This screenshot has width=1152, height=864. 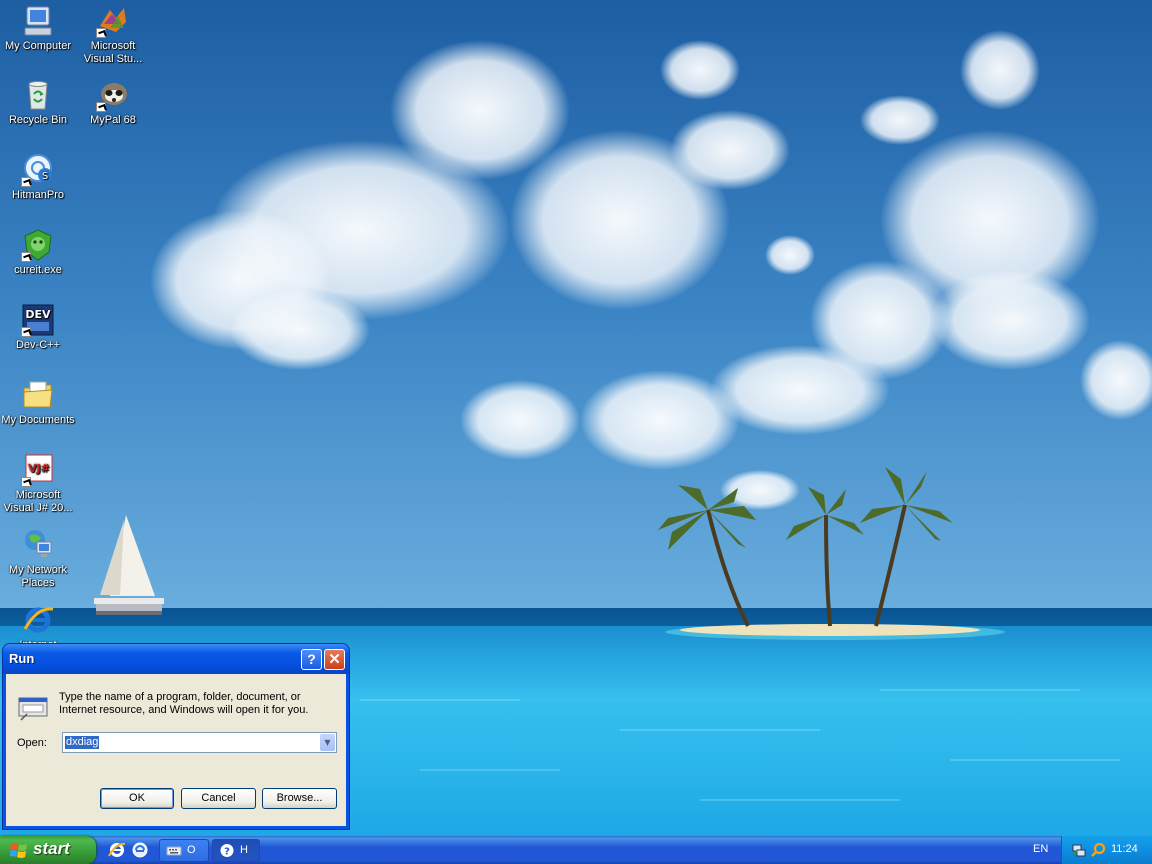 I want to click on run-program-icon, so click(x=33, y=709).